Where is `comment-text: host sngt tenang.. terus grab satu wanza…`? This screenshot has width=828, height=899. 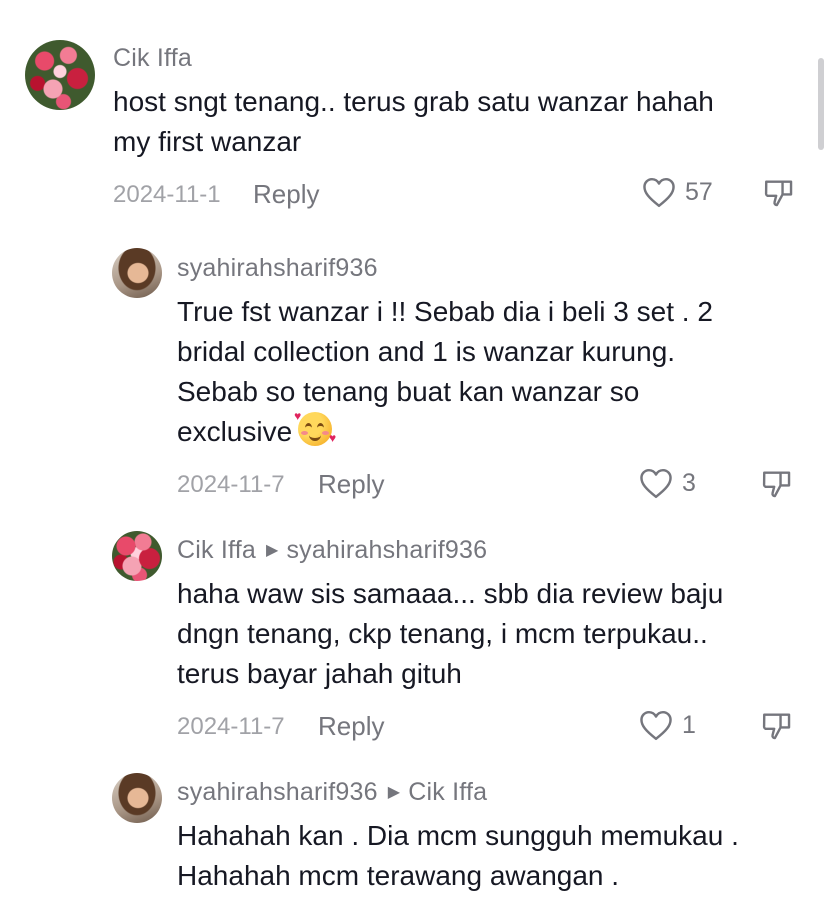 comment-text: host sngt tenang.. terus grab satu wanza… is located at coordinates (413, 122).